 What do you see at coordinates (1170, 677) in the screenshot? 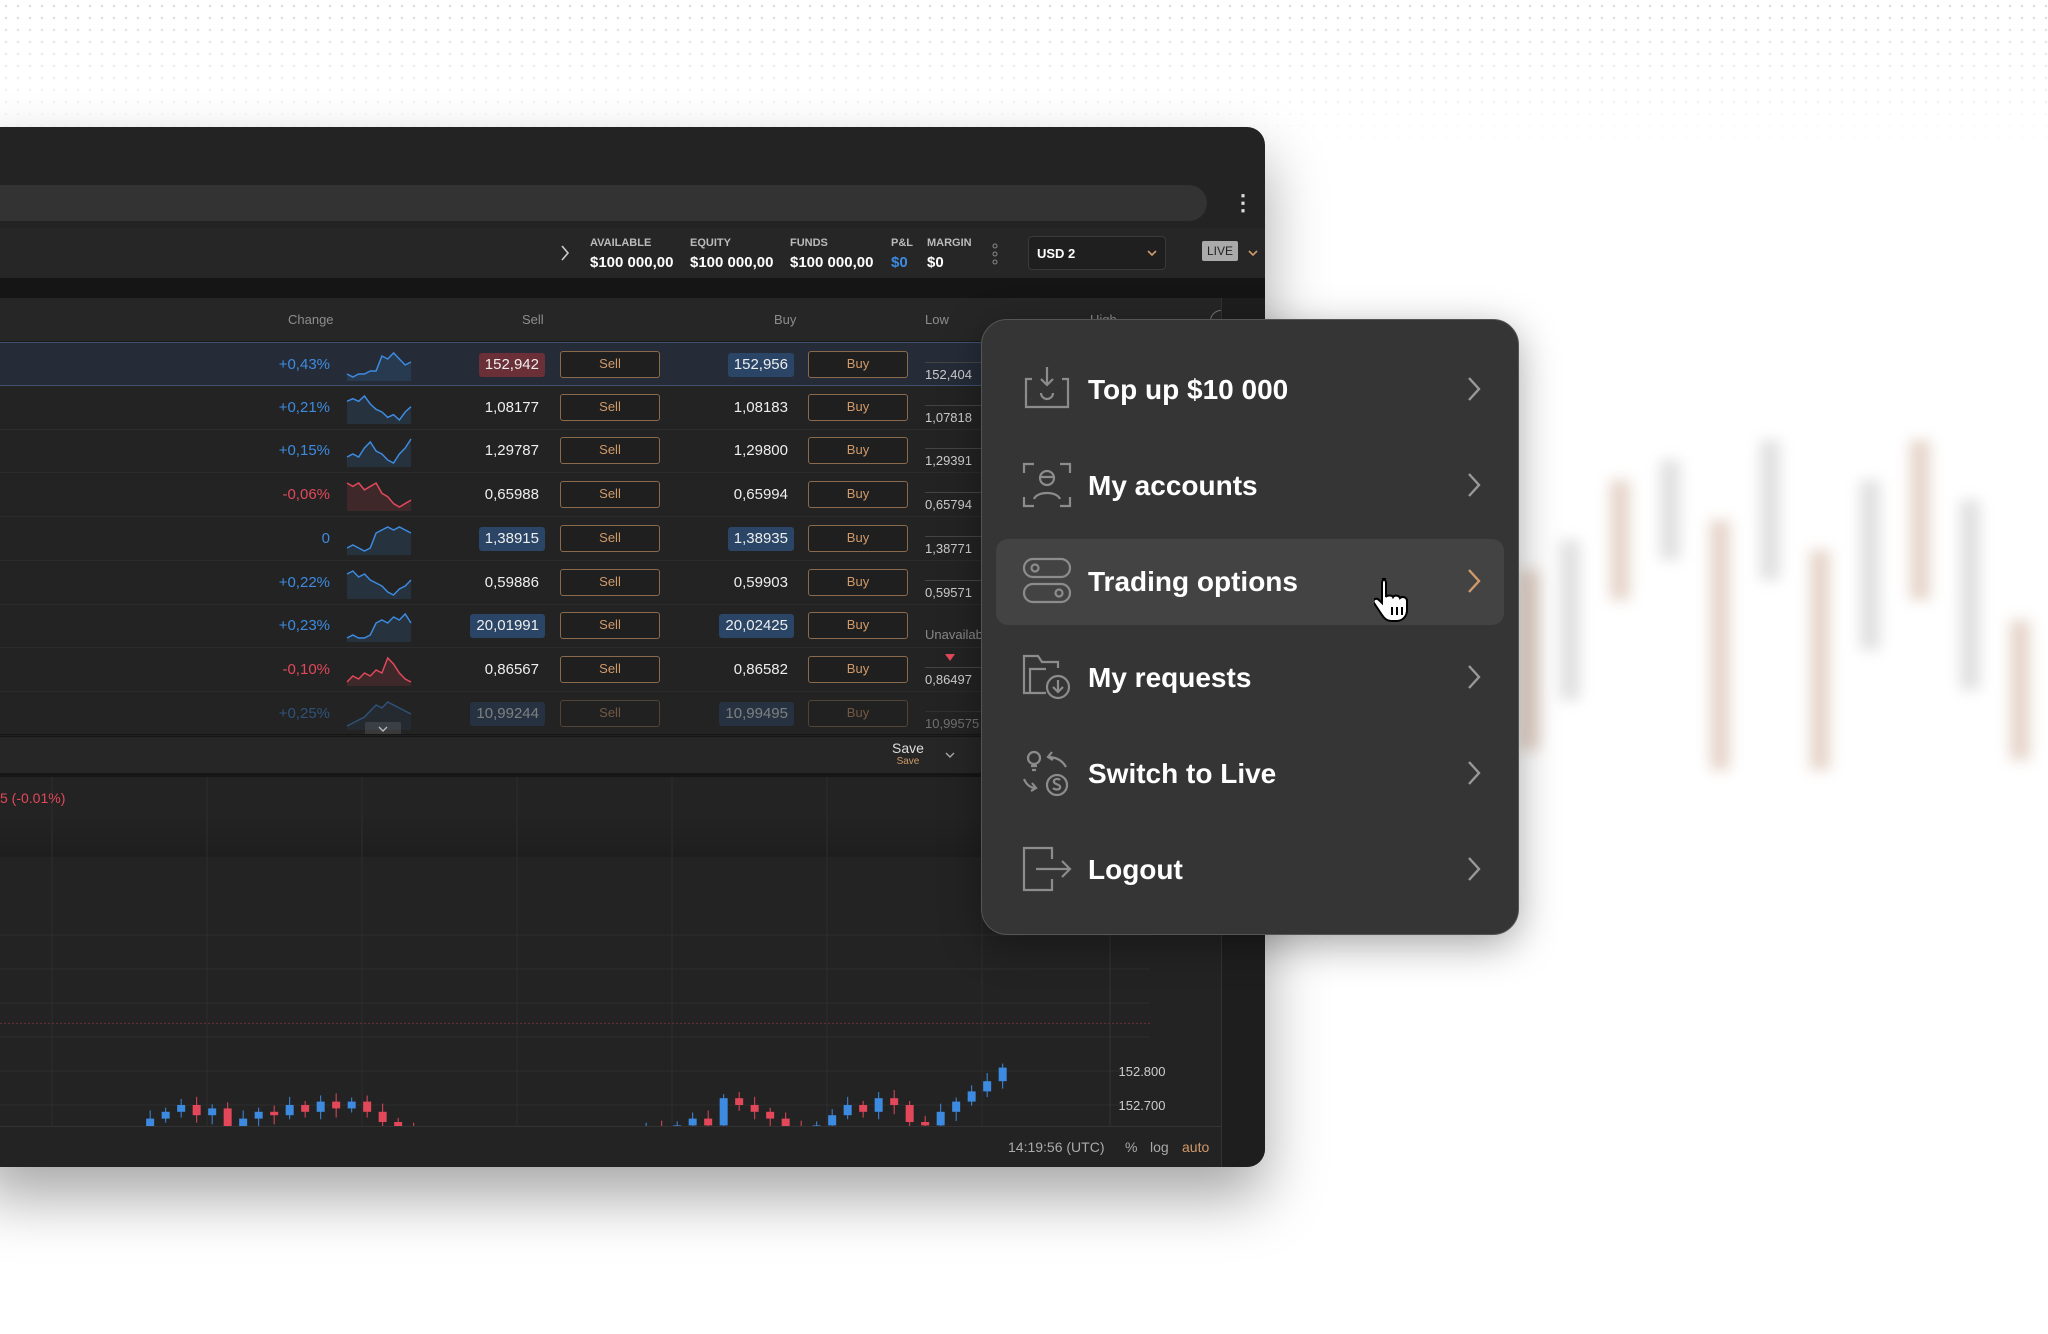
I see `menu-item-label: My requests` at bounding box center [1170, 677].